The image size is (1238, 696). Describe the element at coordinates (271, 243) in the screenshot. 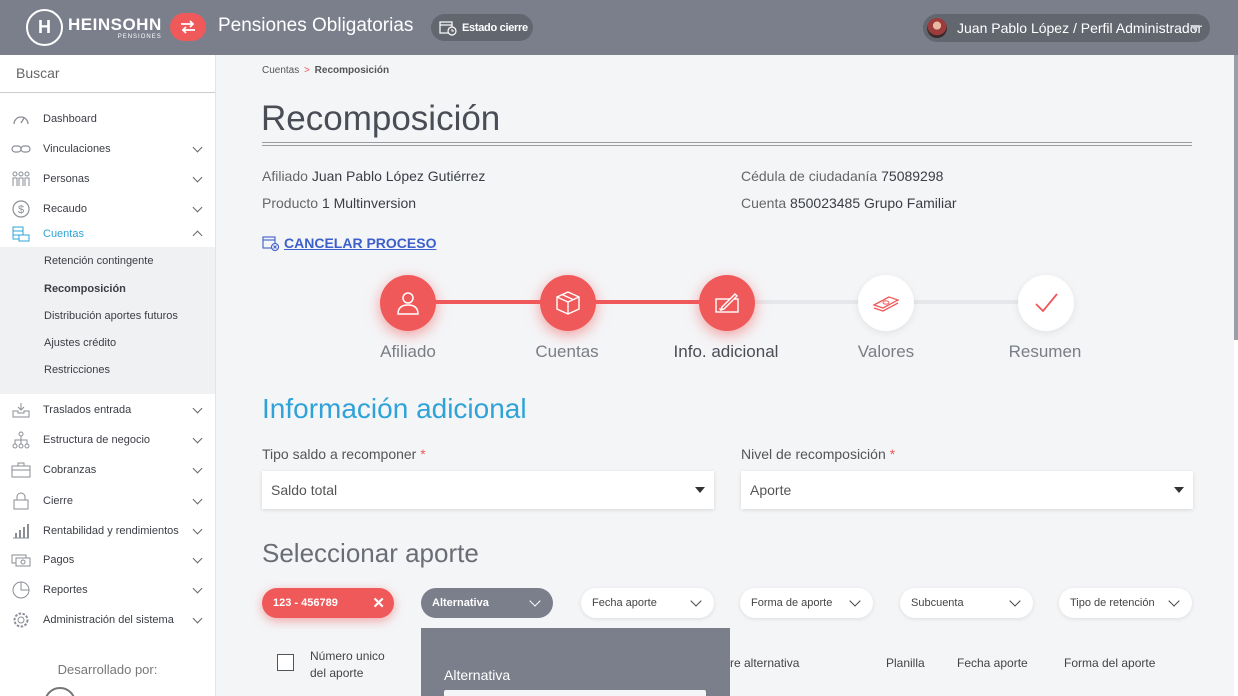

I see `calendar-cancel-icon` at that location.